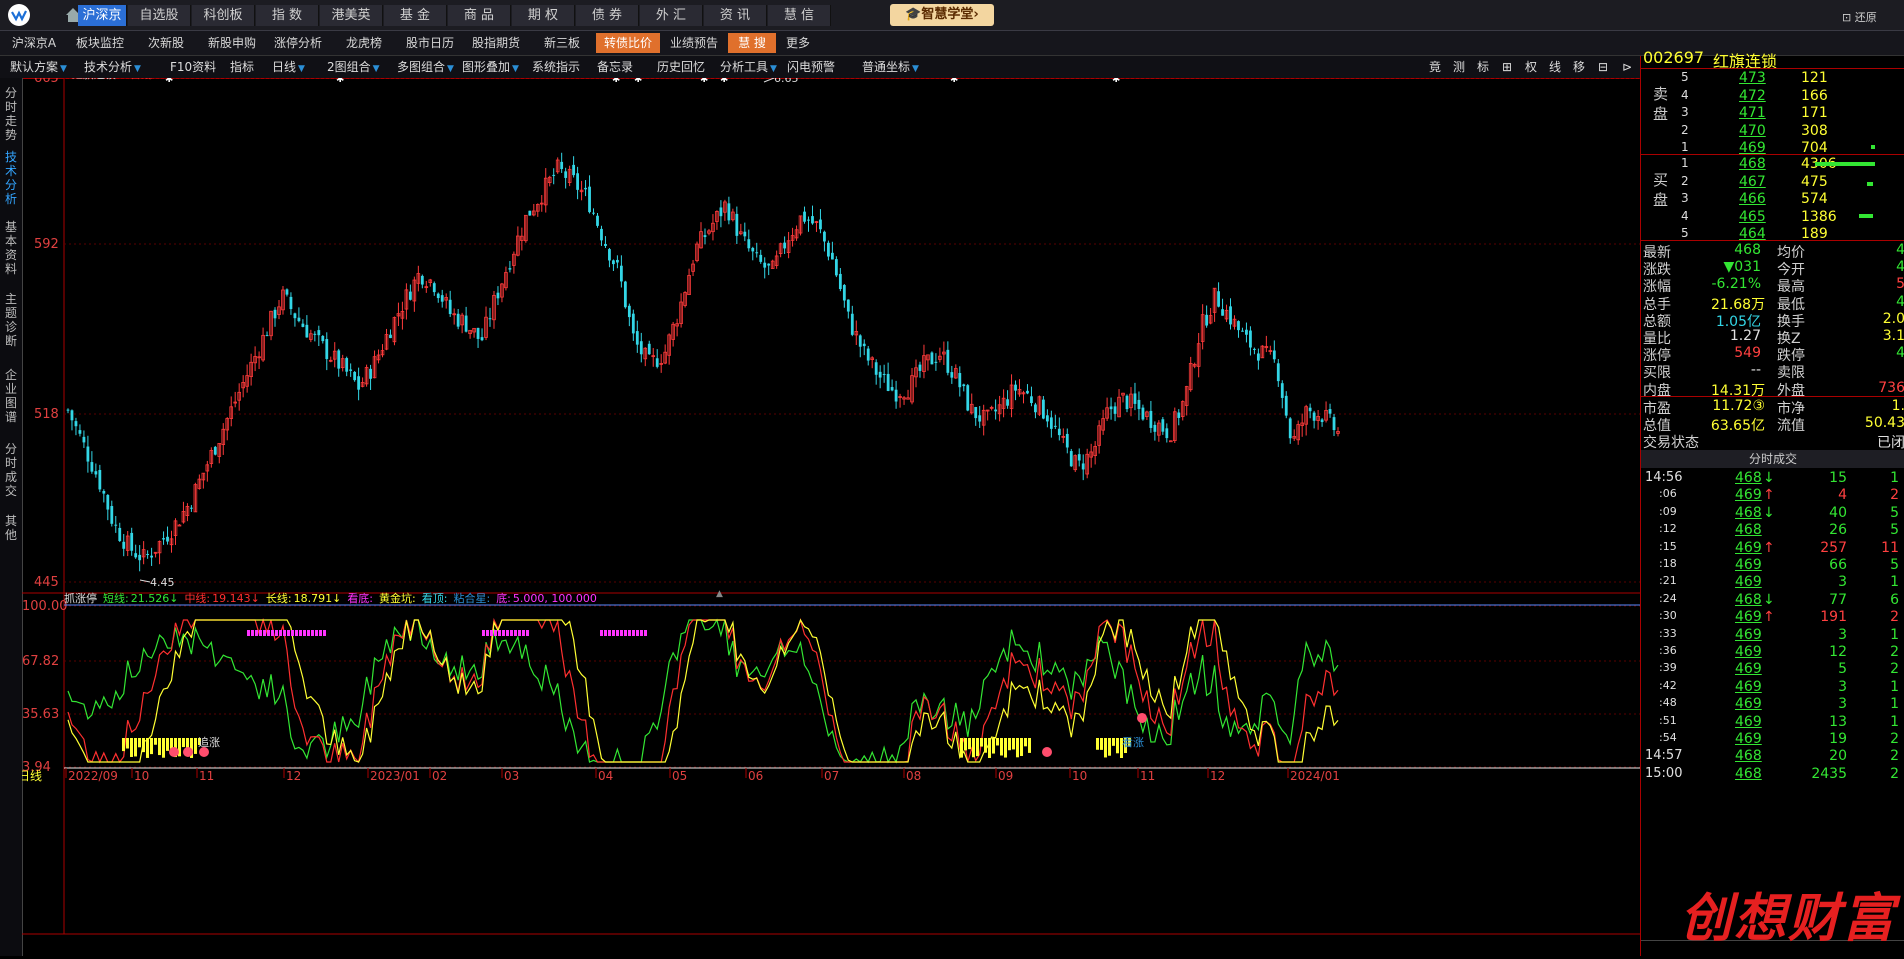 The height and width of the screenshot is (959, 1904). What do you see at coordinates (166, 43) in the screenshot?
I see `sub-nav-item-2: 次新股` at bounding box center [166, 43].